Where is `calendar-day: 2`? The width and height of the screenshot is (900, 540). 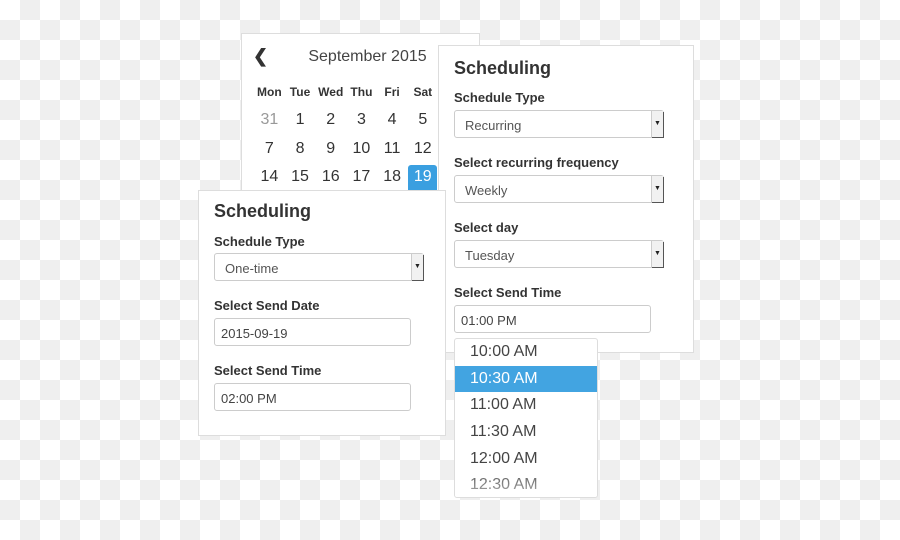 calendar-day: 2 is located at coordinates (330, 122).